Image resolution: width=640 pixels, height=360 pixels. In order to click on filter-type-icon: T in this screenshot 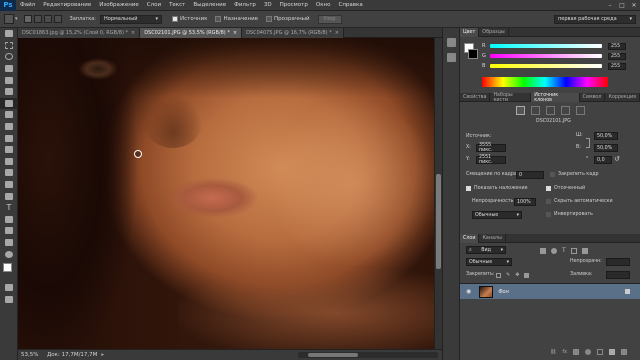, I will do `click(564, 250)`.